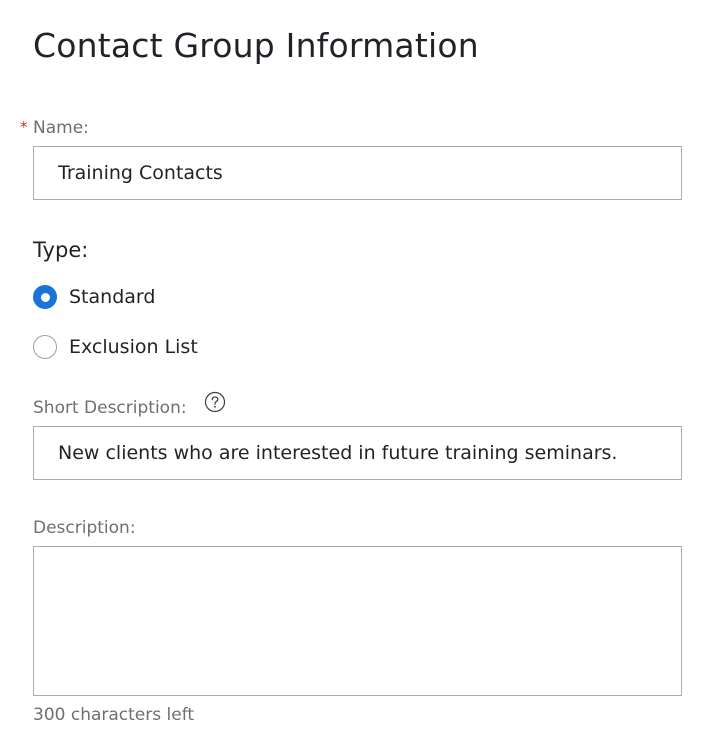 Image resolution: width=709 pixels, height=738 pixels. I want to click on radio-option-standard: Standard, so click(94, 297).